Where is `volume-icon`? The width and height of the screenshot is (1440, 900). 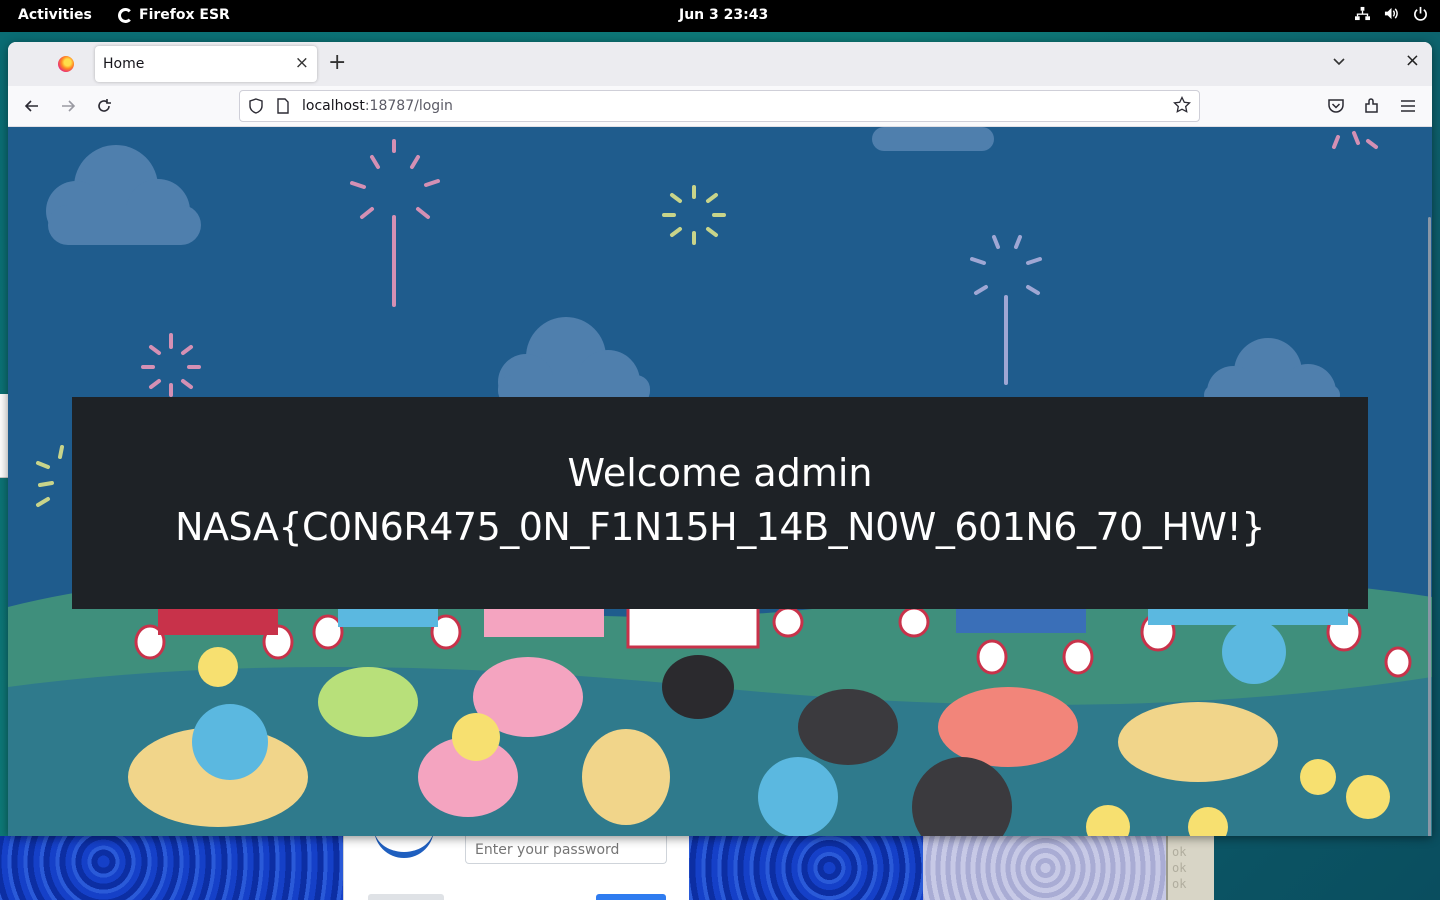 volume-icon is located at coordinates (1391, 13).